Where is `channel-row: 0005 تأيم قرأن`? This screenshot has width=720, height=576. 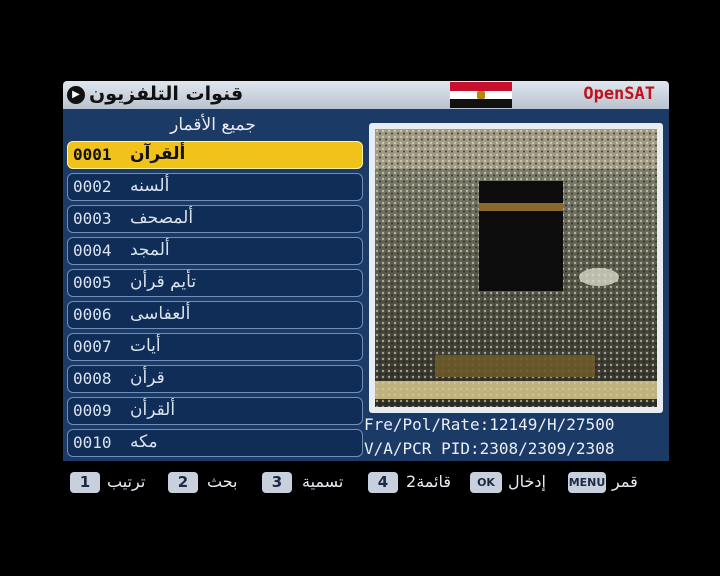
channel-row: 0005 تأيم قرأن is located at coordinates (215, 283).